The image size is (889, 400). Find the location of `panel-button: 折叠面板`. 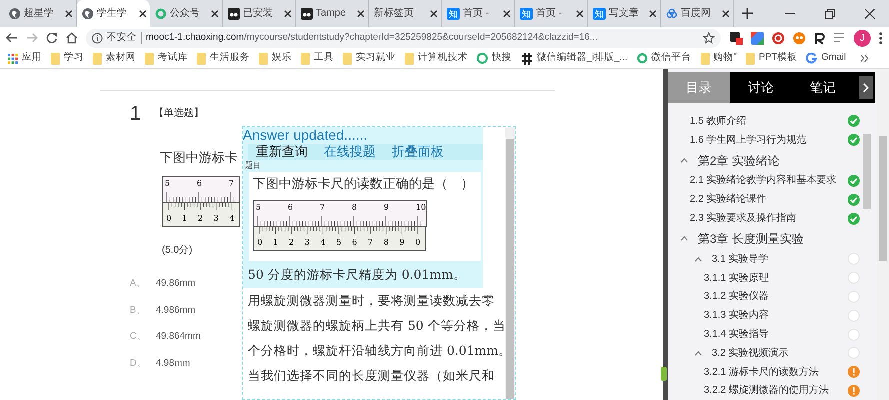

panel-button: 折叠面板 is located at coordinates (418, 152).